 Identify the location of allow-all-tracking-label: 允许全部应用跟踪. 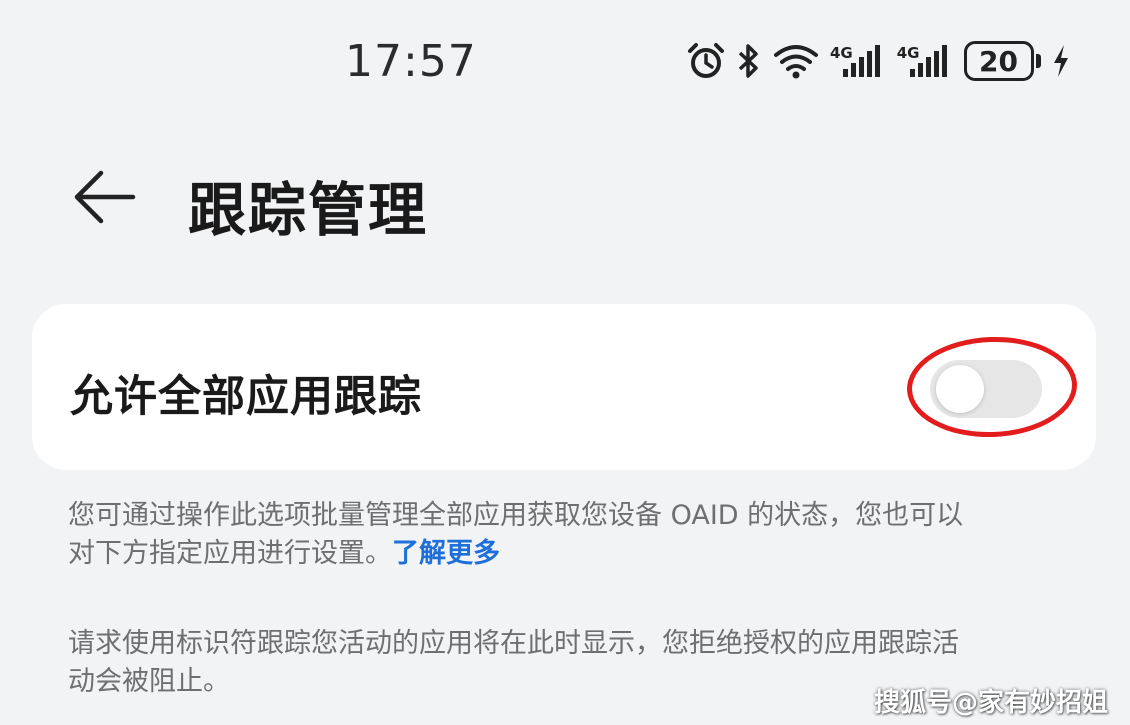
(246, 397).